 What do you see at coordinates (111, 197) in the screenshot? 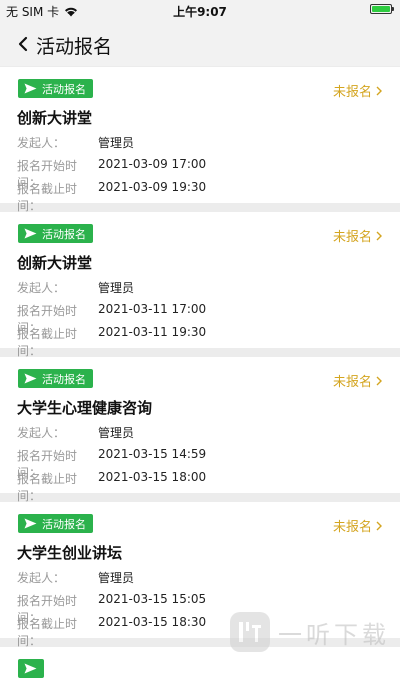
I see `end-time-row: 报名截止时间： 2021-03-09 19:30` at bounding box center [111, 197].